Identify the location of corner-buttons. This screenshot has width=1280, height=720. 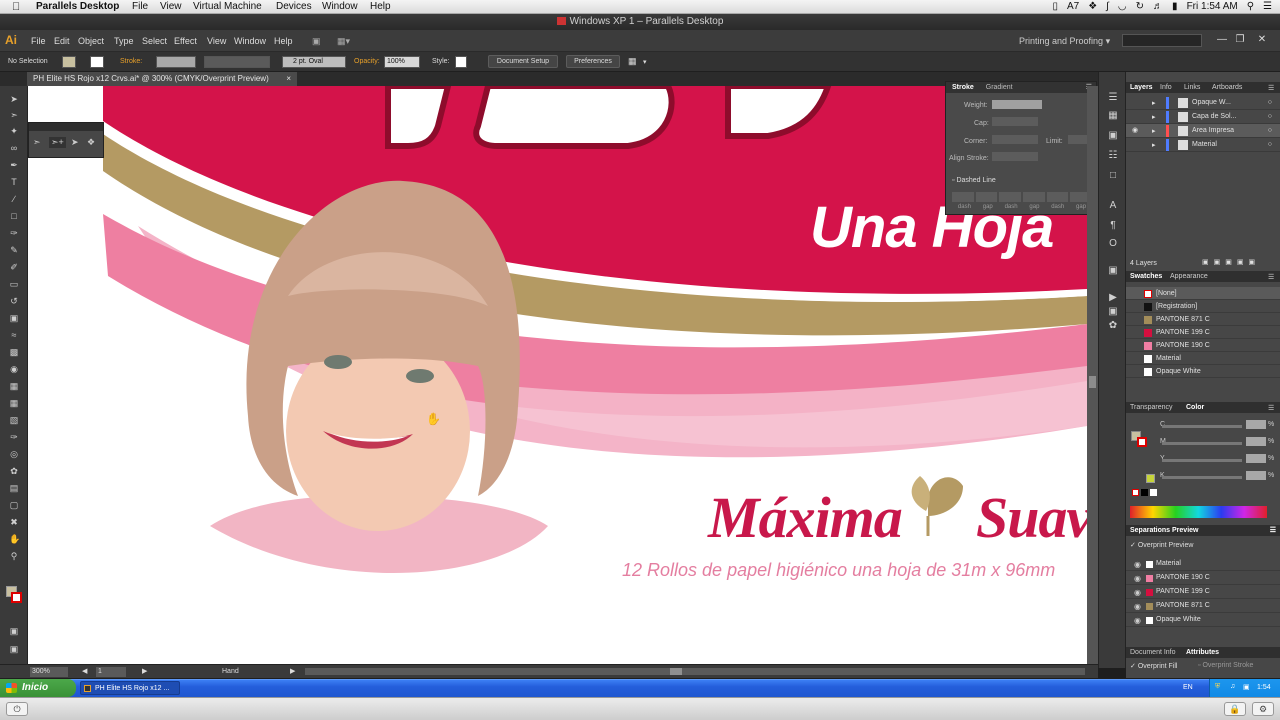
(1015, 139).